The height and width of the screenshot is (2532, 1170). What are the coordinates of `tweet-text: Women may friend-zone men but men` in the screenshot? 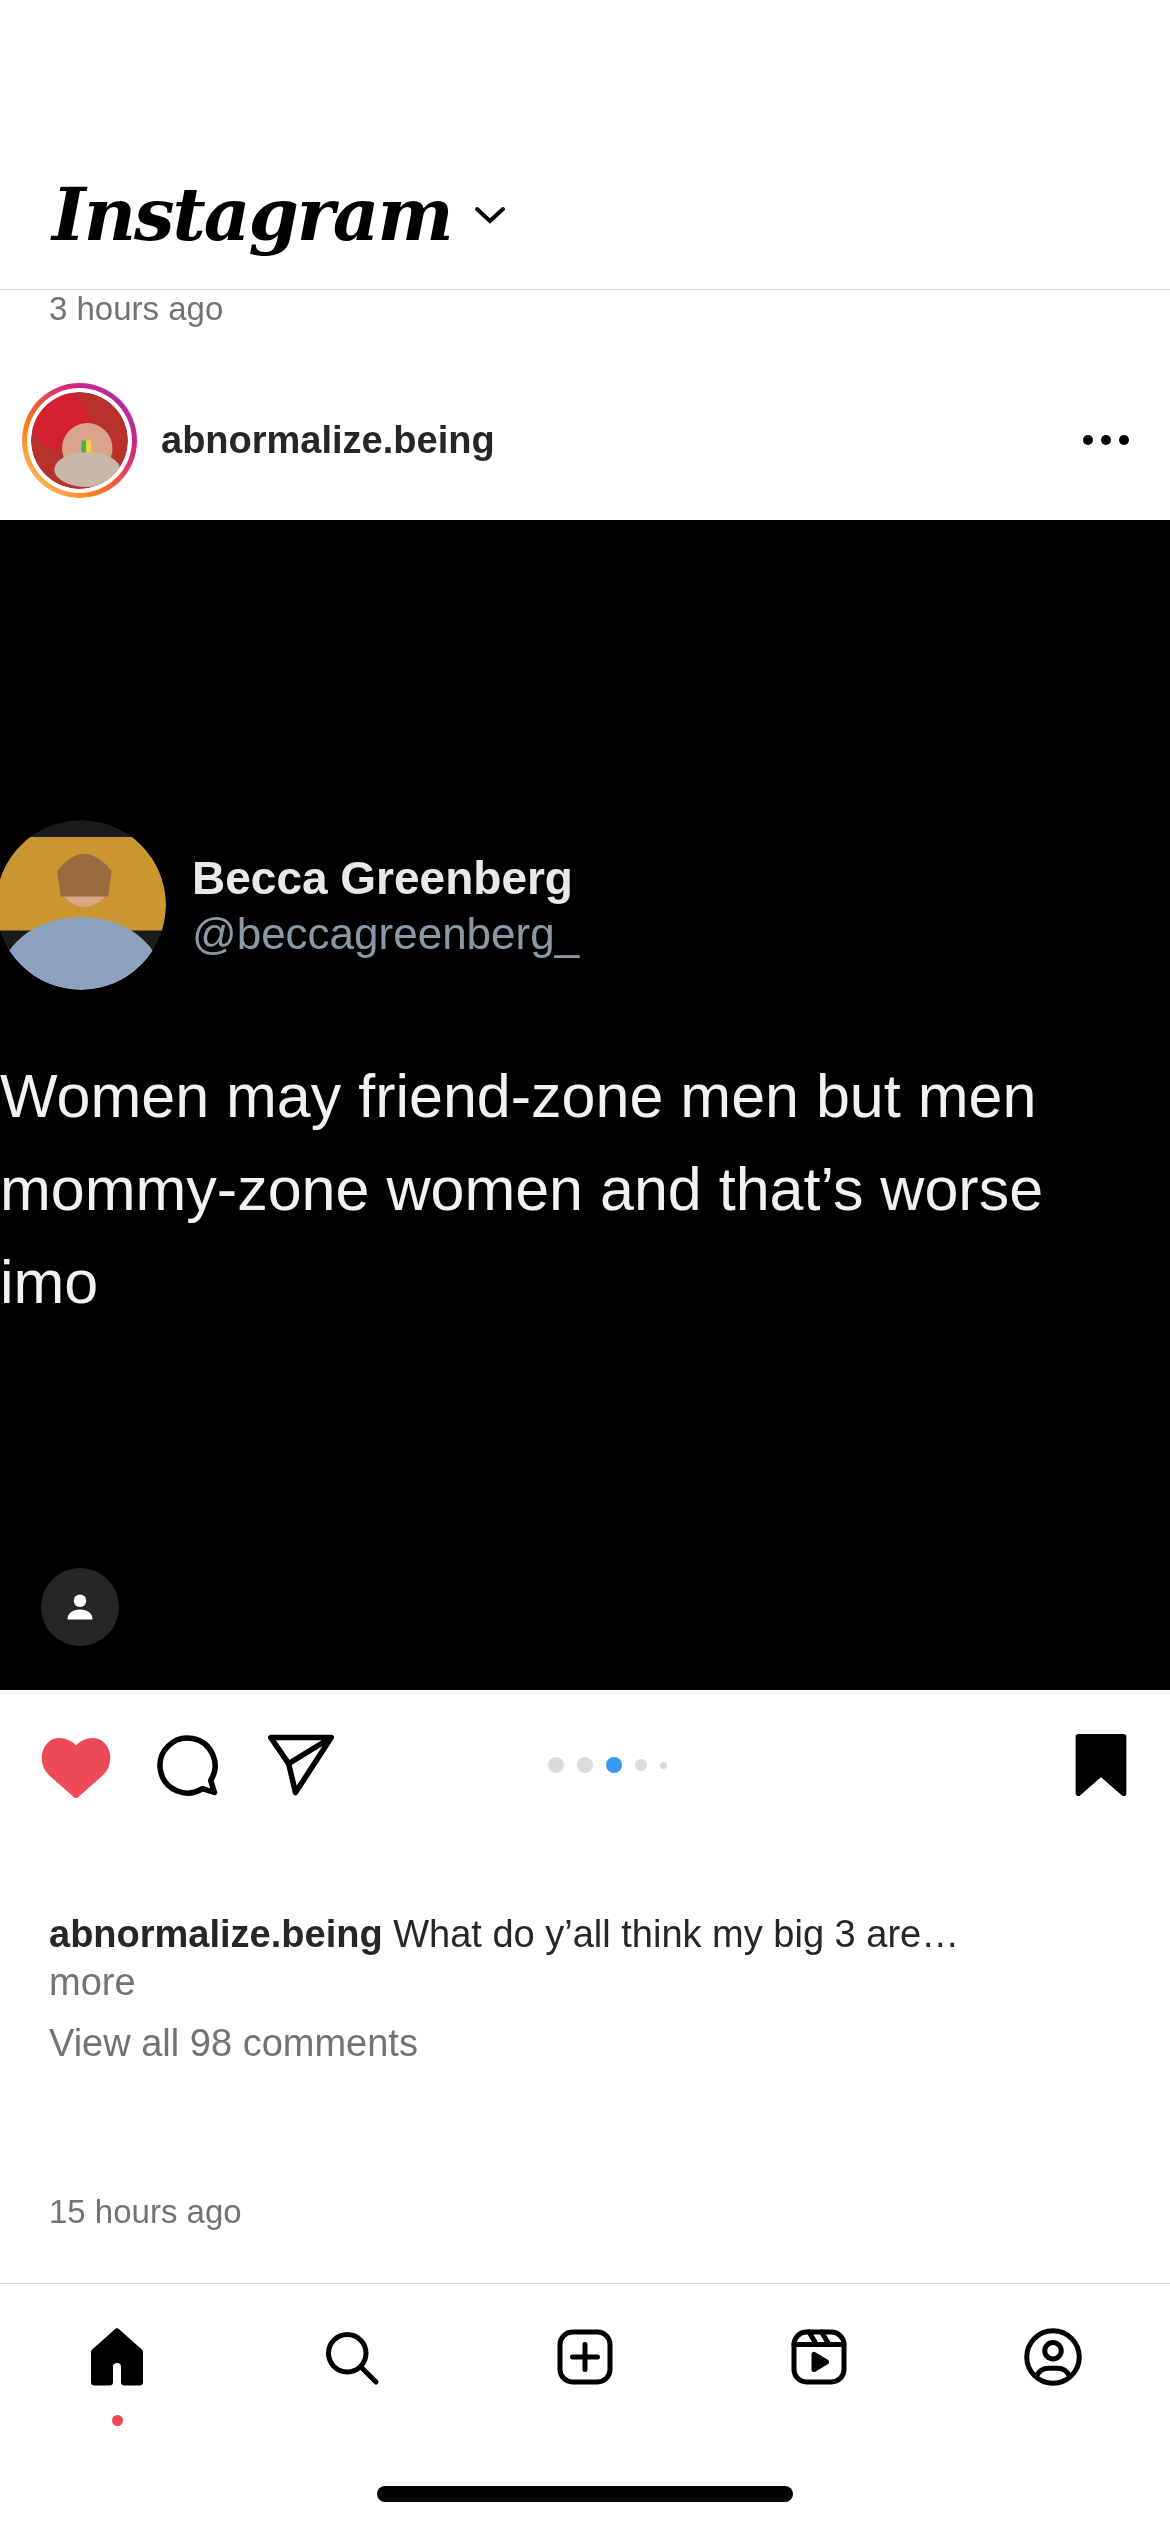 It's located at (518, 1096).